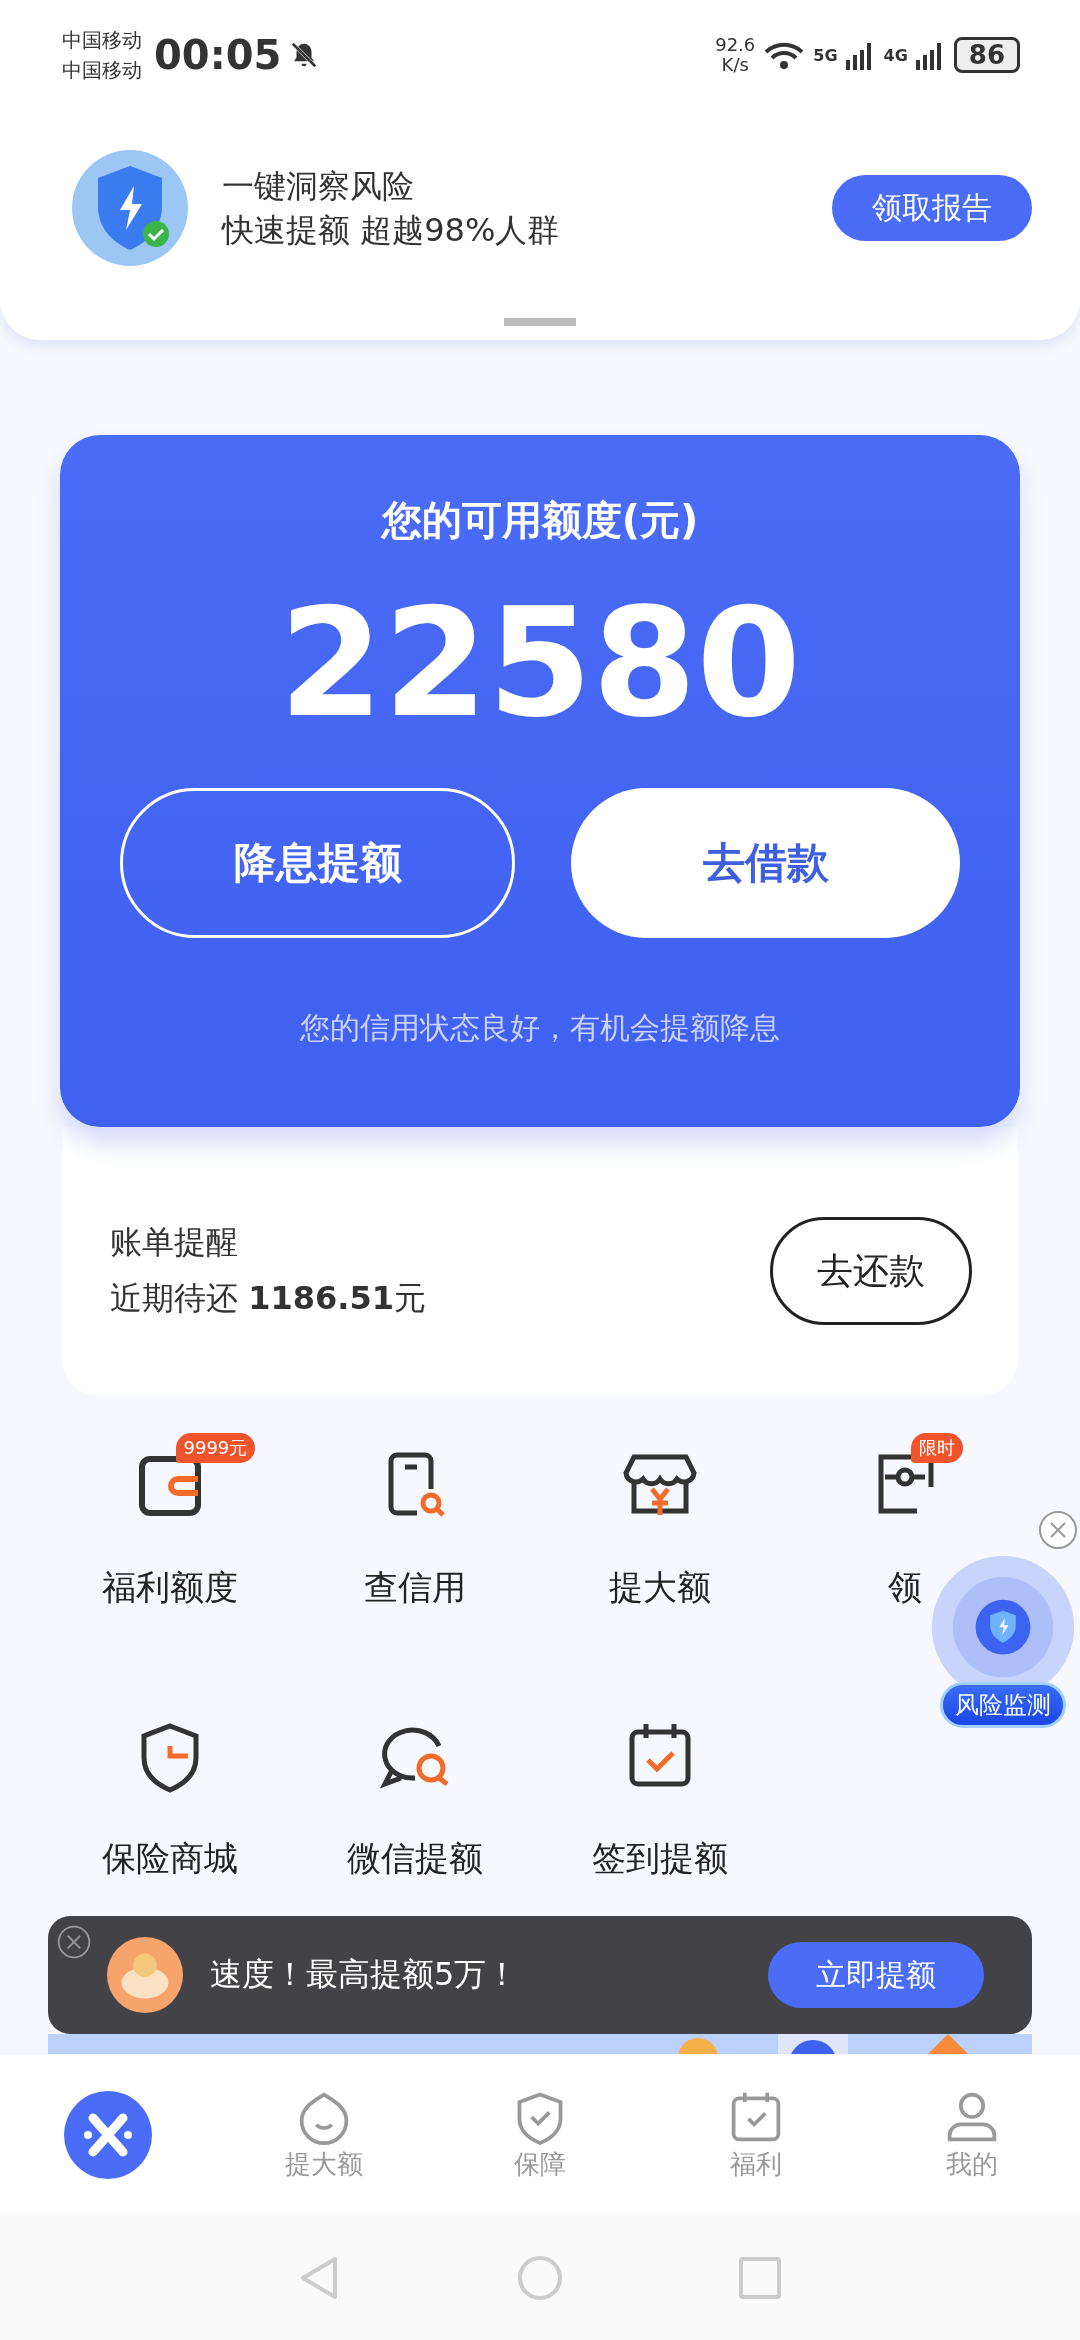  What do you see at coordinates (324, 2135) in the screenshot?
I see `nav-tab: 提大额` at bounding box center [324, 2135].